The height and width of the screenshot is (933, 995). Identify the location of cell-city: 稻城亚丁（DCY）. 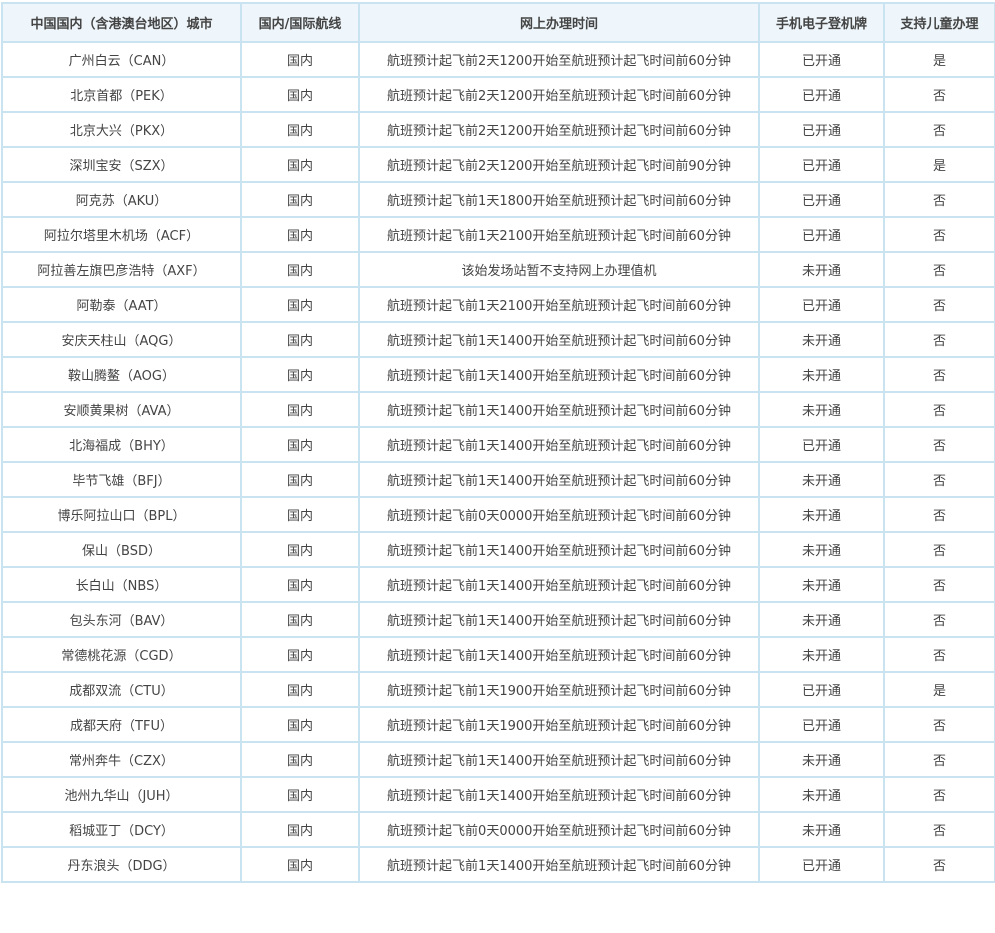
(121, 829).